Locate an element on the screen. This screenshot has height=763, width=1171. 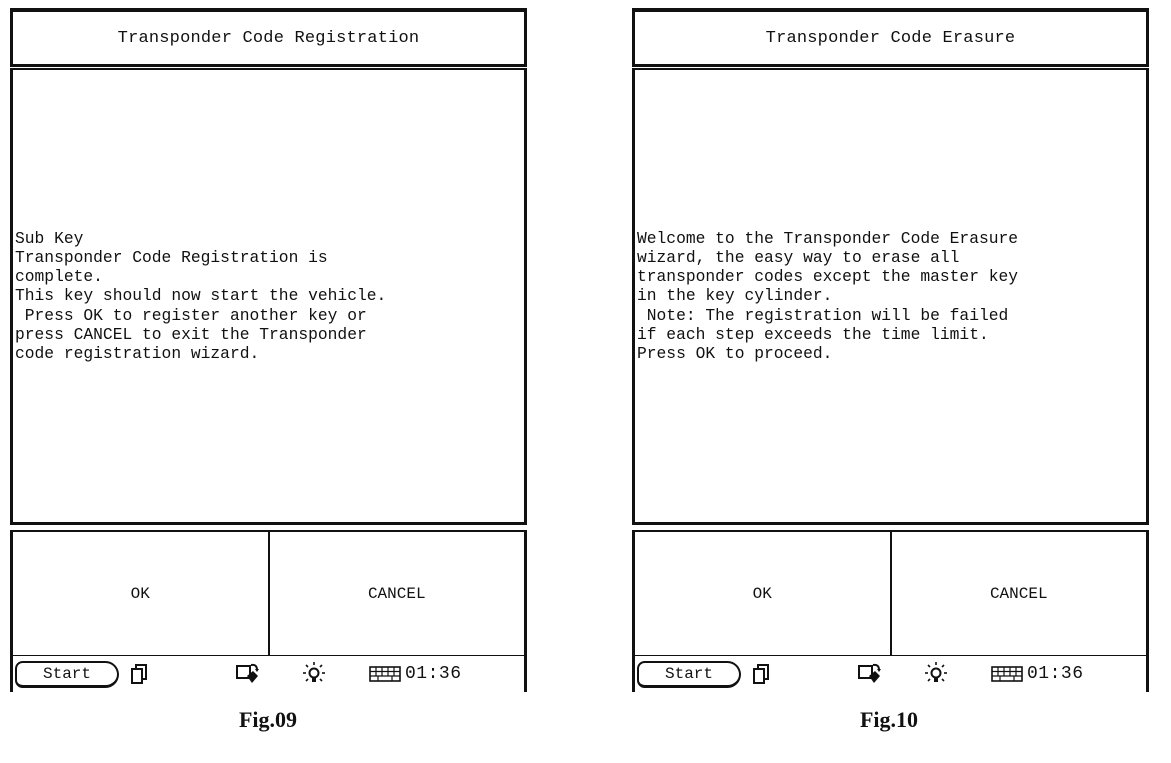
window-title: Transponder Code Registration is located at coordinates (268, 37).